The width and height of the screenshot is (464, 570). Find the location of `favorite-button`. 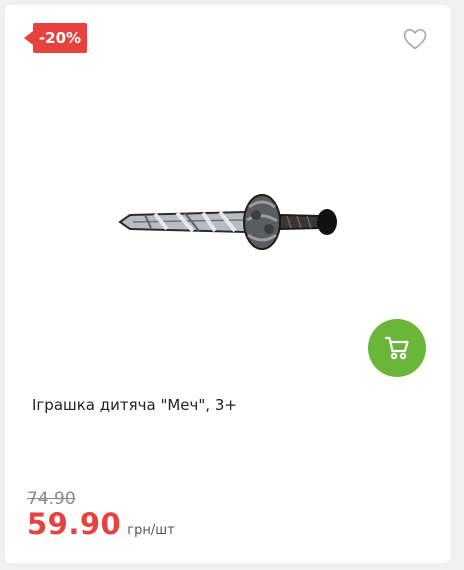

favorite-button is located at coordinates (415, 39).